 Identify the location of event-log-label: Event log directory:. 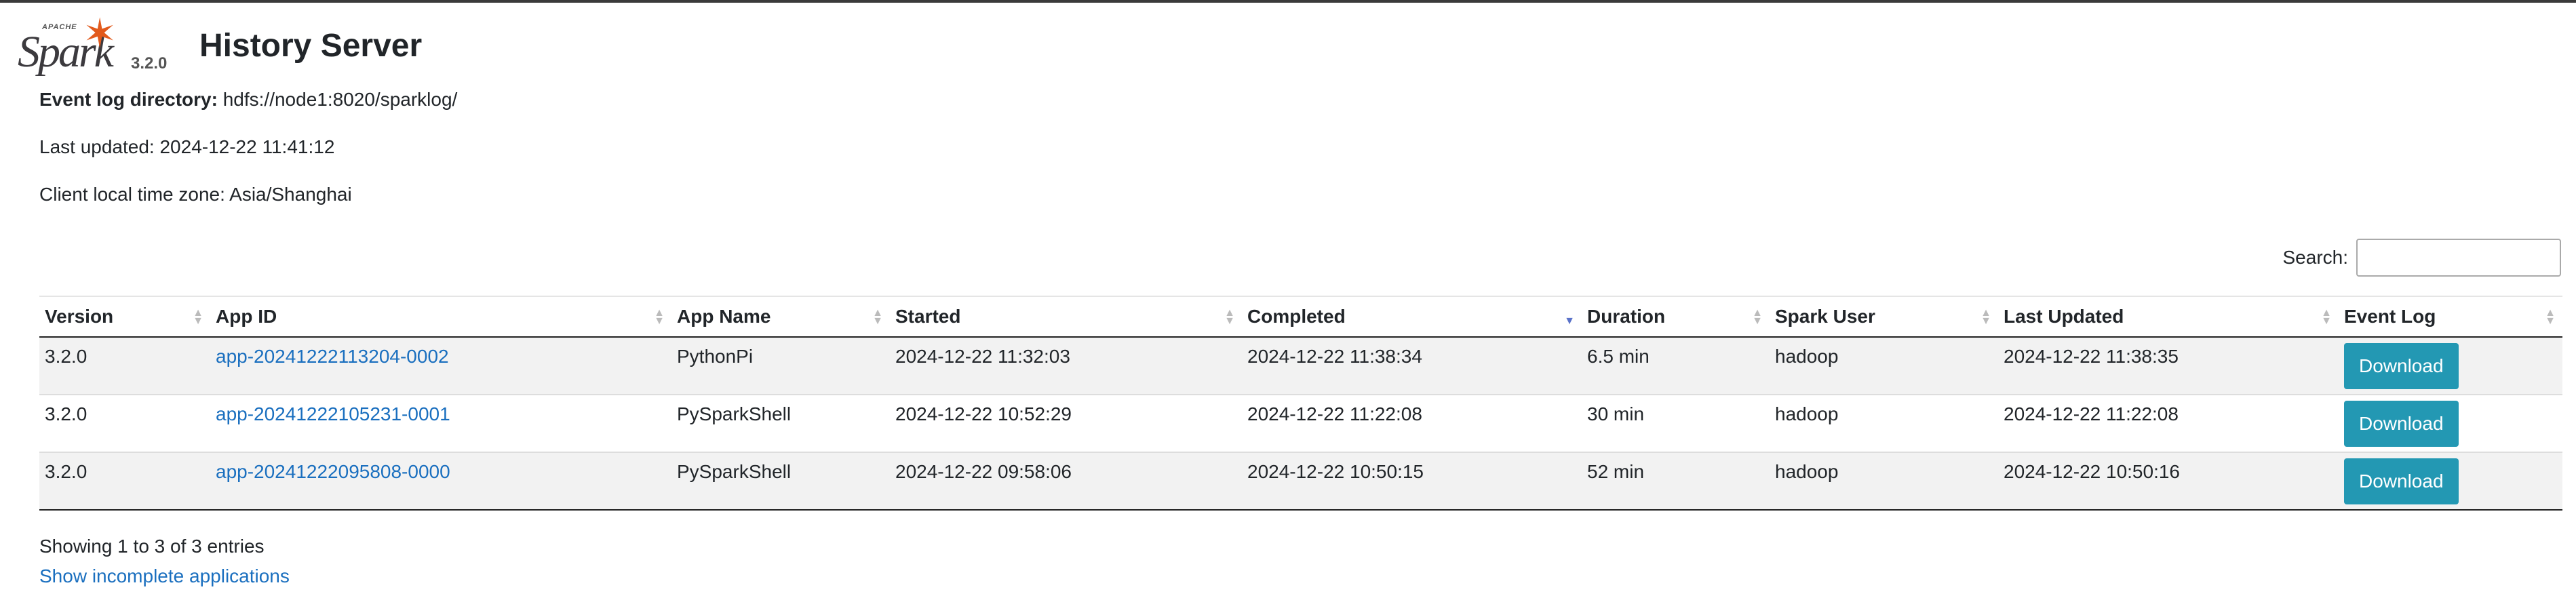
(128, 99).